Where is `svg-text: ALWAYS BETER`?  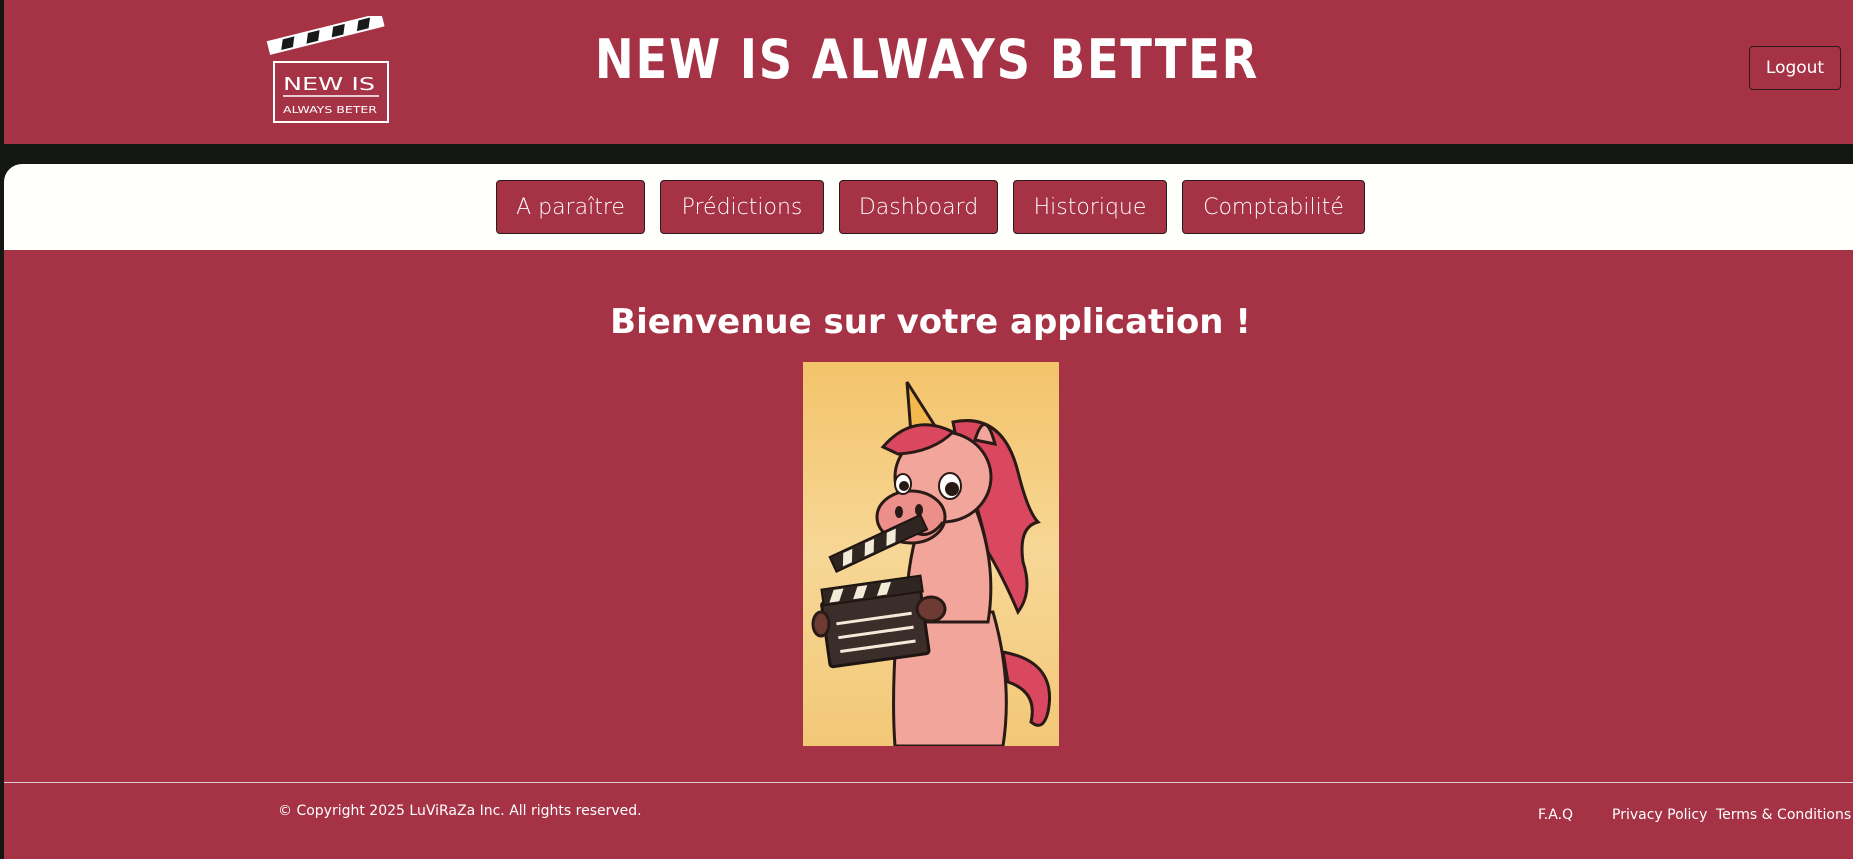 svg-text: ALWAYS BETER is located at coordinates (330, 110).